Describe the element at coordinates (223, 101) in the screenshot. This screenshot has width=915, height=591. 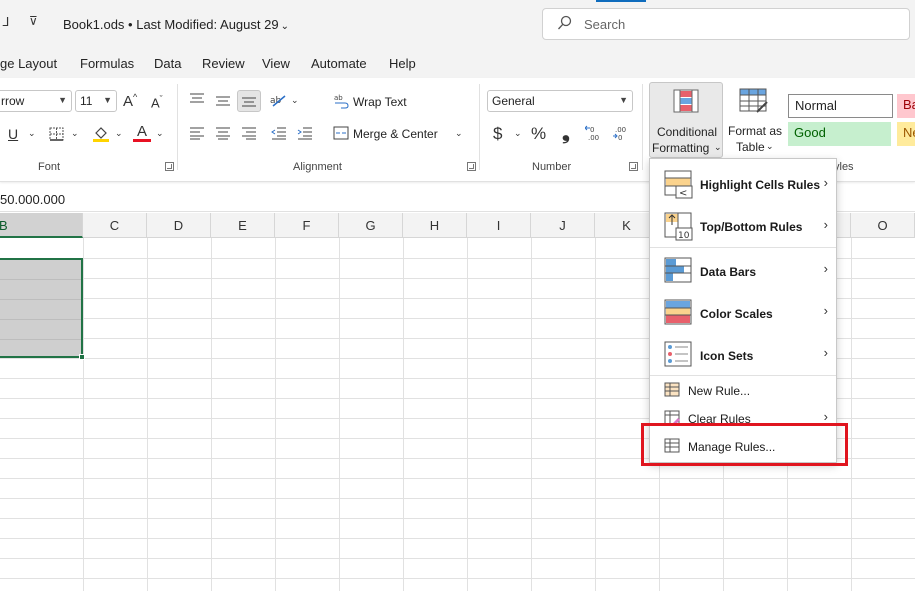
I see `middle-align-icon` at that location.